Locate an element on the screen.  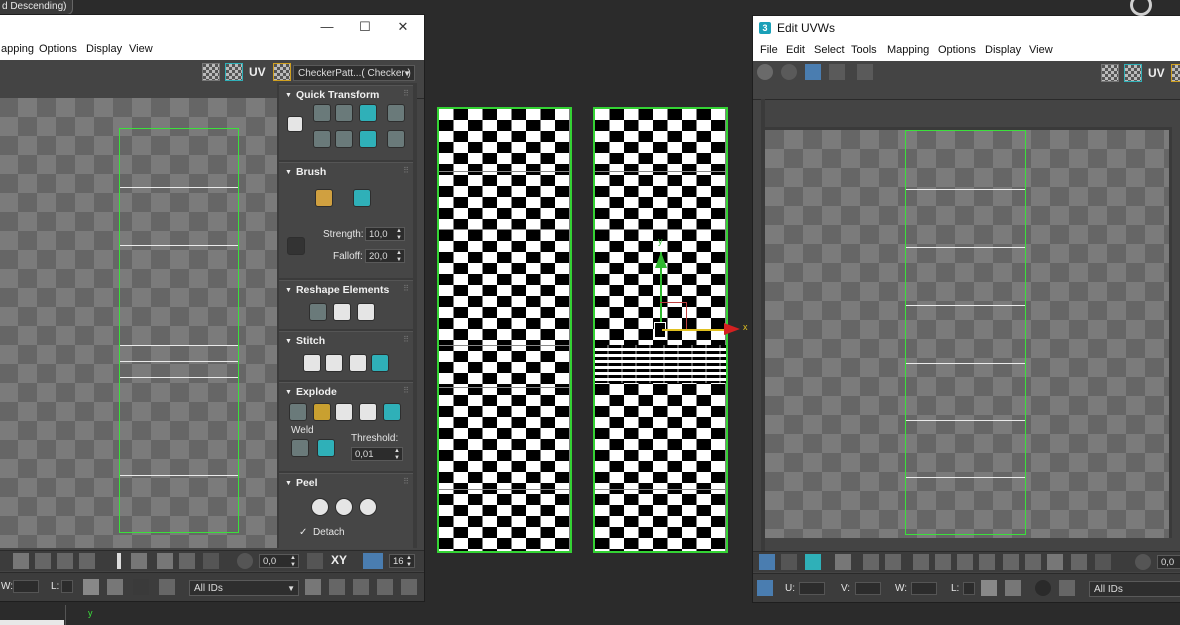
flatten-by-polygon-icon is located at coordinates (322, 412).